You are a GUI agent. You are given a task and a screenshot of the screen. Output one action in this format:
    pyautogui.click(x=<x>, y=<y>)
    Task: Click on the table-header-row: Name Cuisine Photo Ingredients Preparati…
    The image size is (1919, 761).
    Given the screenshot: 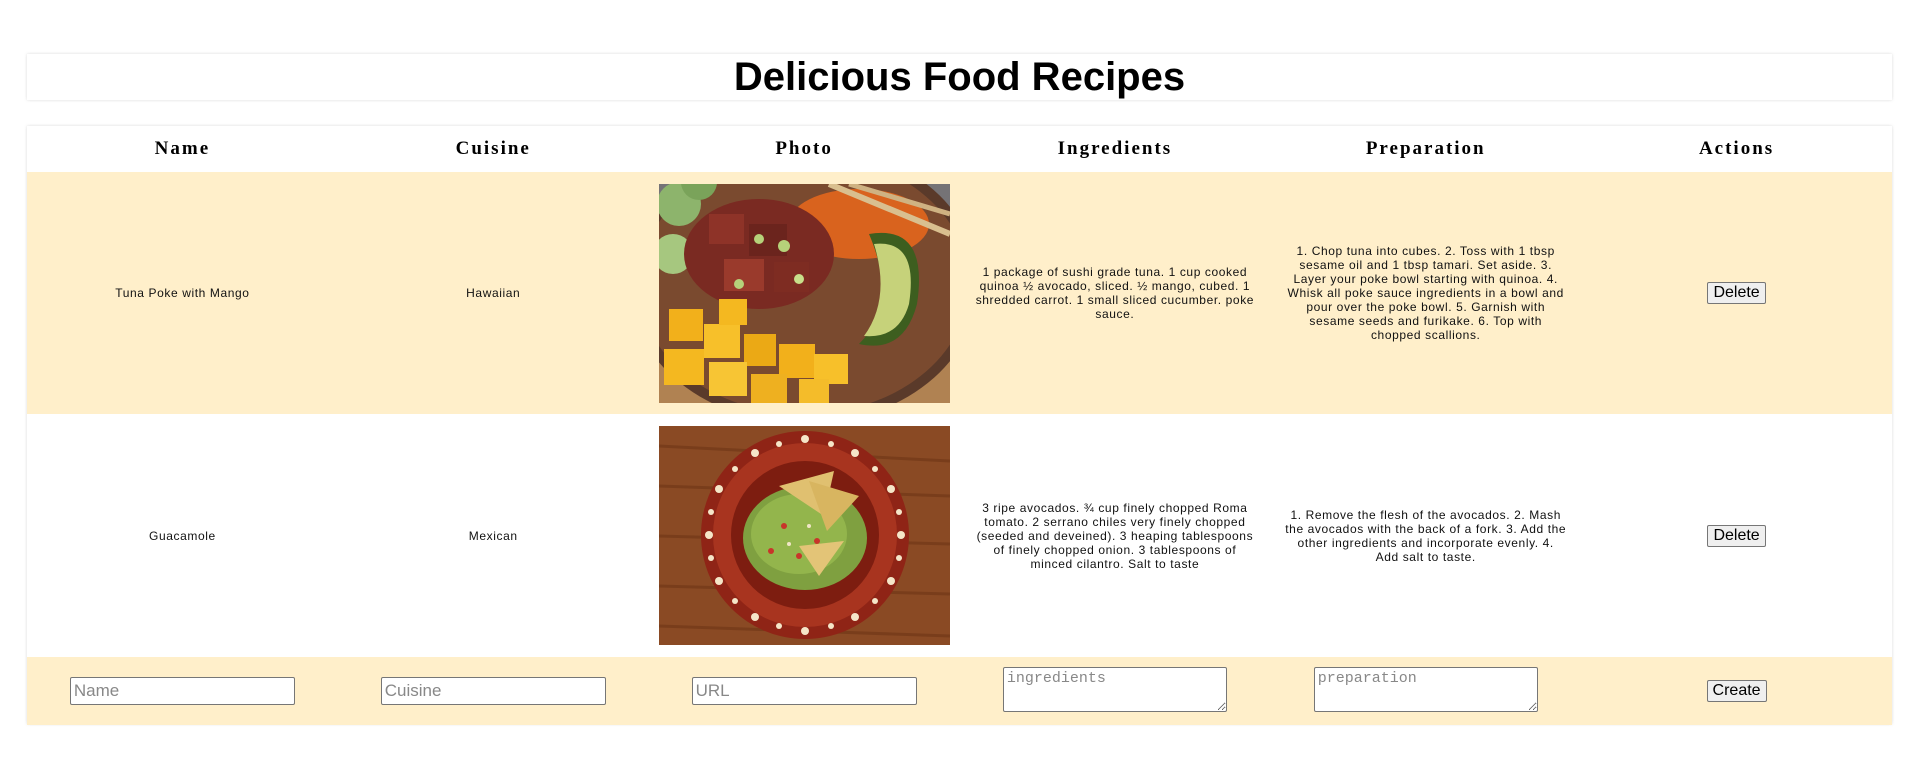 What is the action you would take?
    pyautogui.click(x=959, y=149)
    